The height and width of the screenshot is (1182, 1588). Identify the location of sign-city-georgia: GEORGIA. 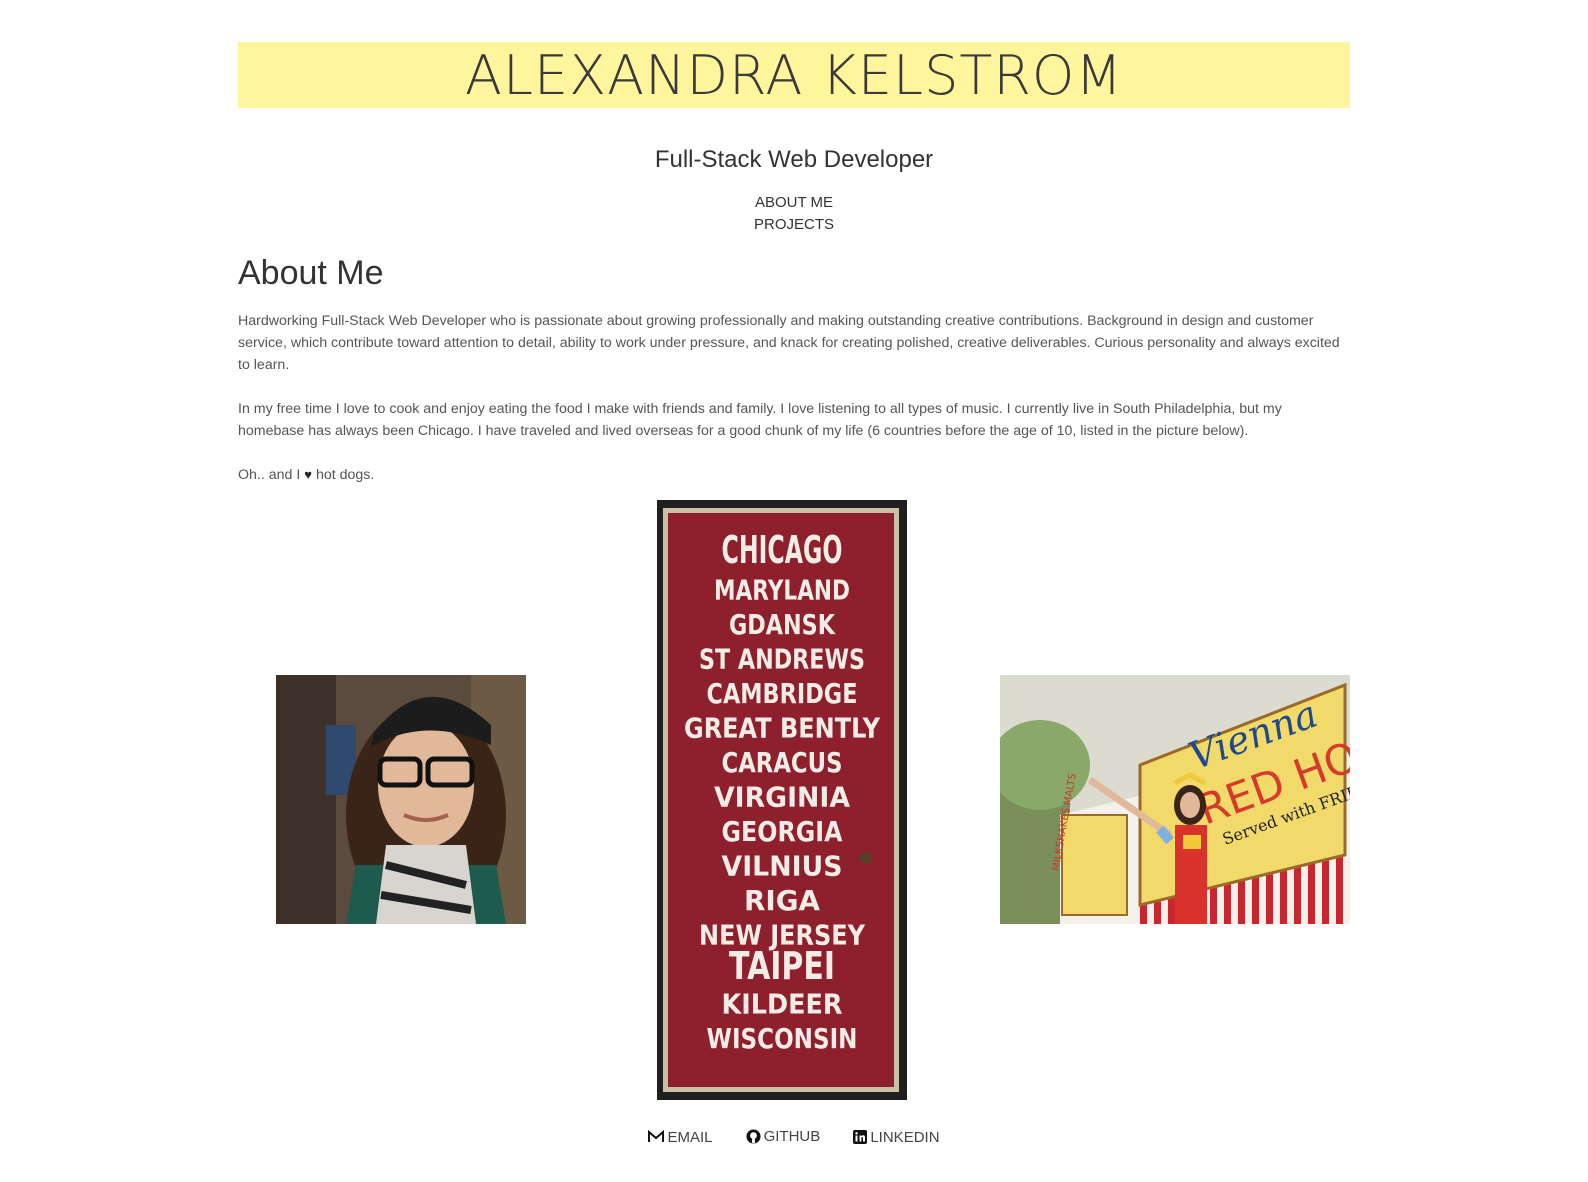
(782, 831).